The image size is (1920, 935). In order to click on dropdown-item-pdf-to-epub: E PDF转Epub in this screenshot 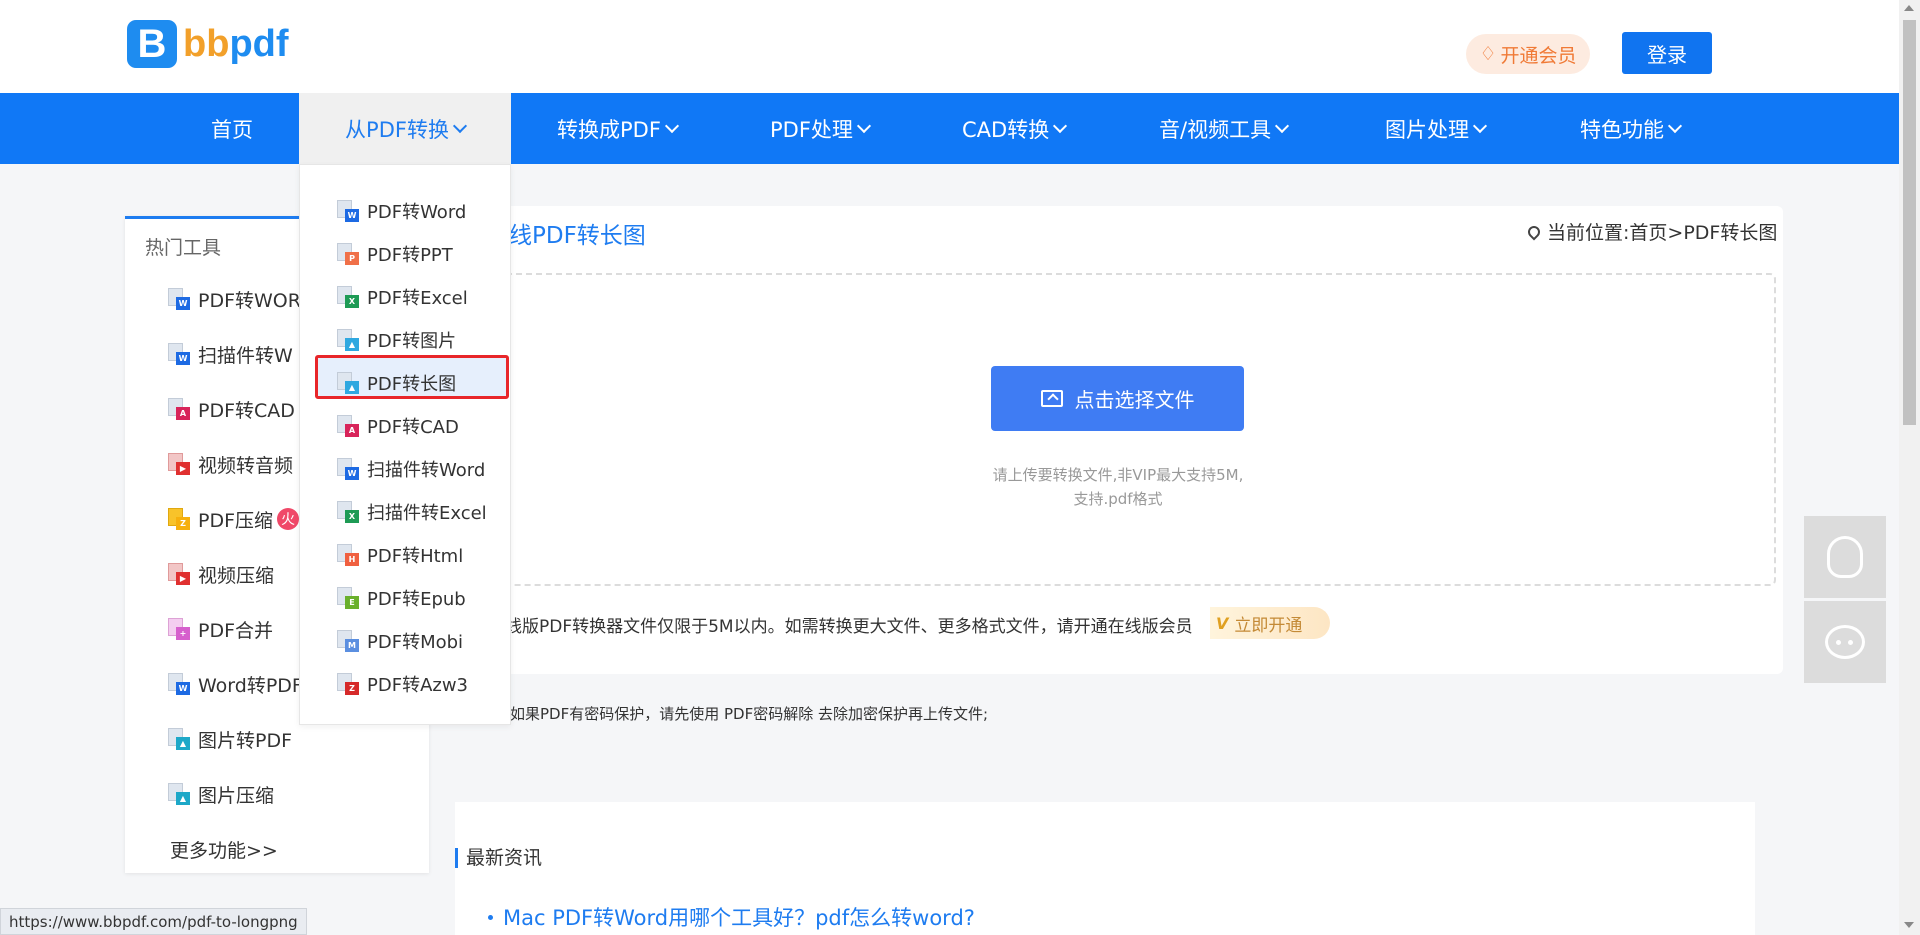, I will do `click(401, 598)`.